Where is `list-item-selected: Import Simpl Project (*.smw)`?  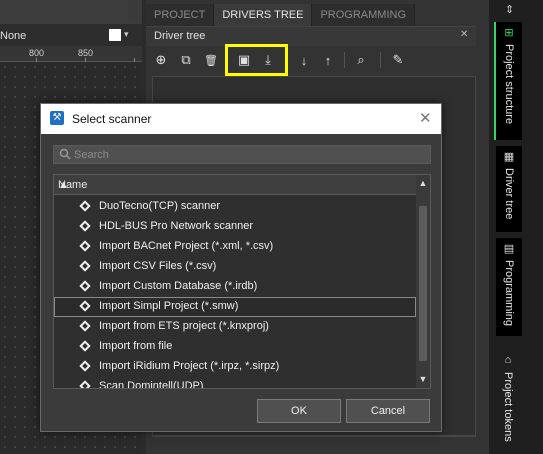
list-item-selected: Import Simpl Project (*.smw) is located at coordinates (235, 307).